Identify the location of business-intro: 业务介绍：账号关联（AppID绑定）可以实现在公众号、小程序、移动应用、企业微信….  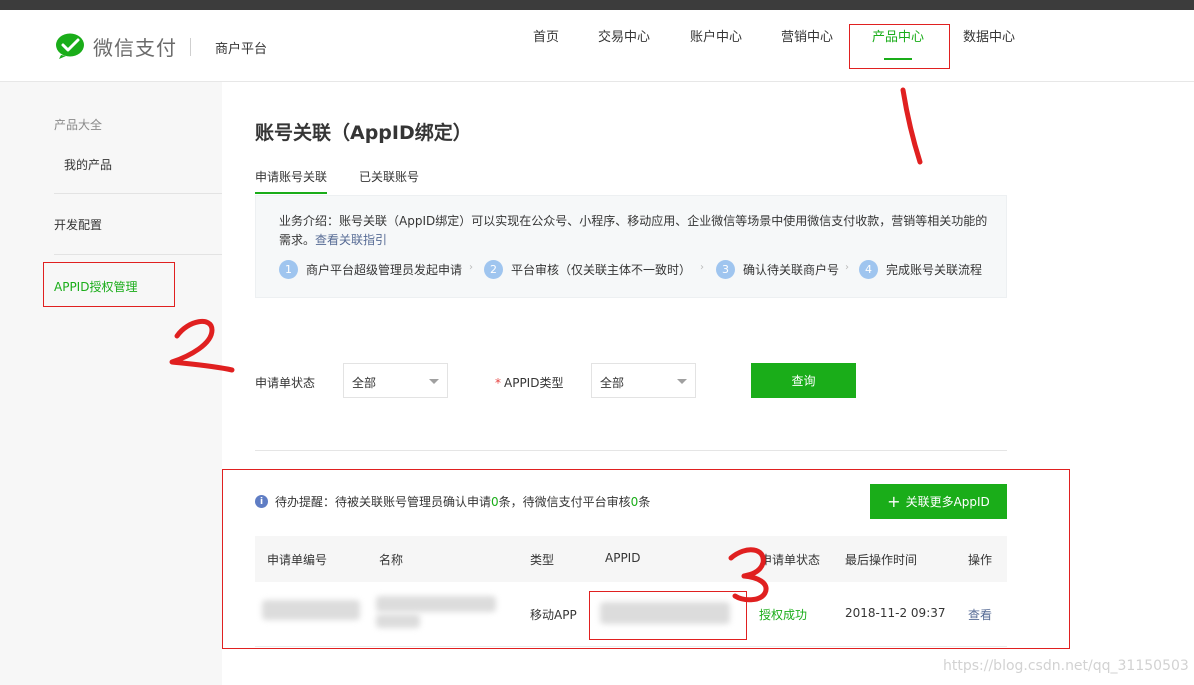
(635, 231).